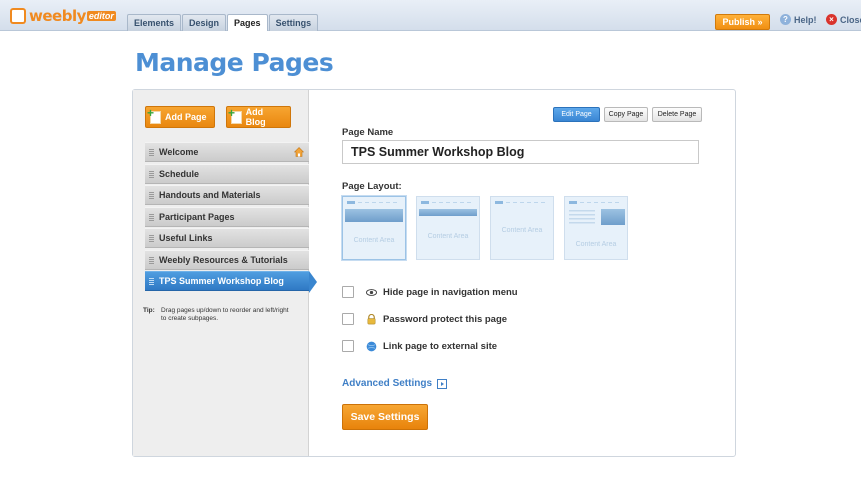  Describe the element at coordinates (450, 292) in the screenshot. I see `hide-page-label: Hide page in navigation menu` at that location.